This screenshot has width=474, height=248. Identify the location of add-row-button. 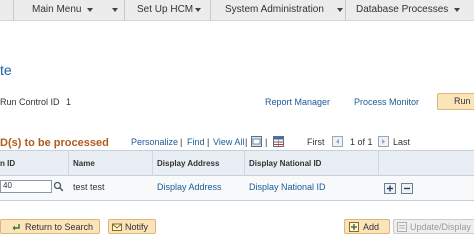
(390, 188).